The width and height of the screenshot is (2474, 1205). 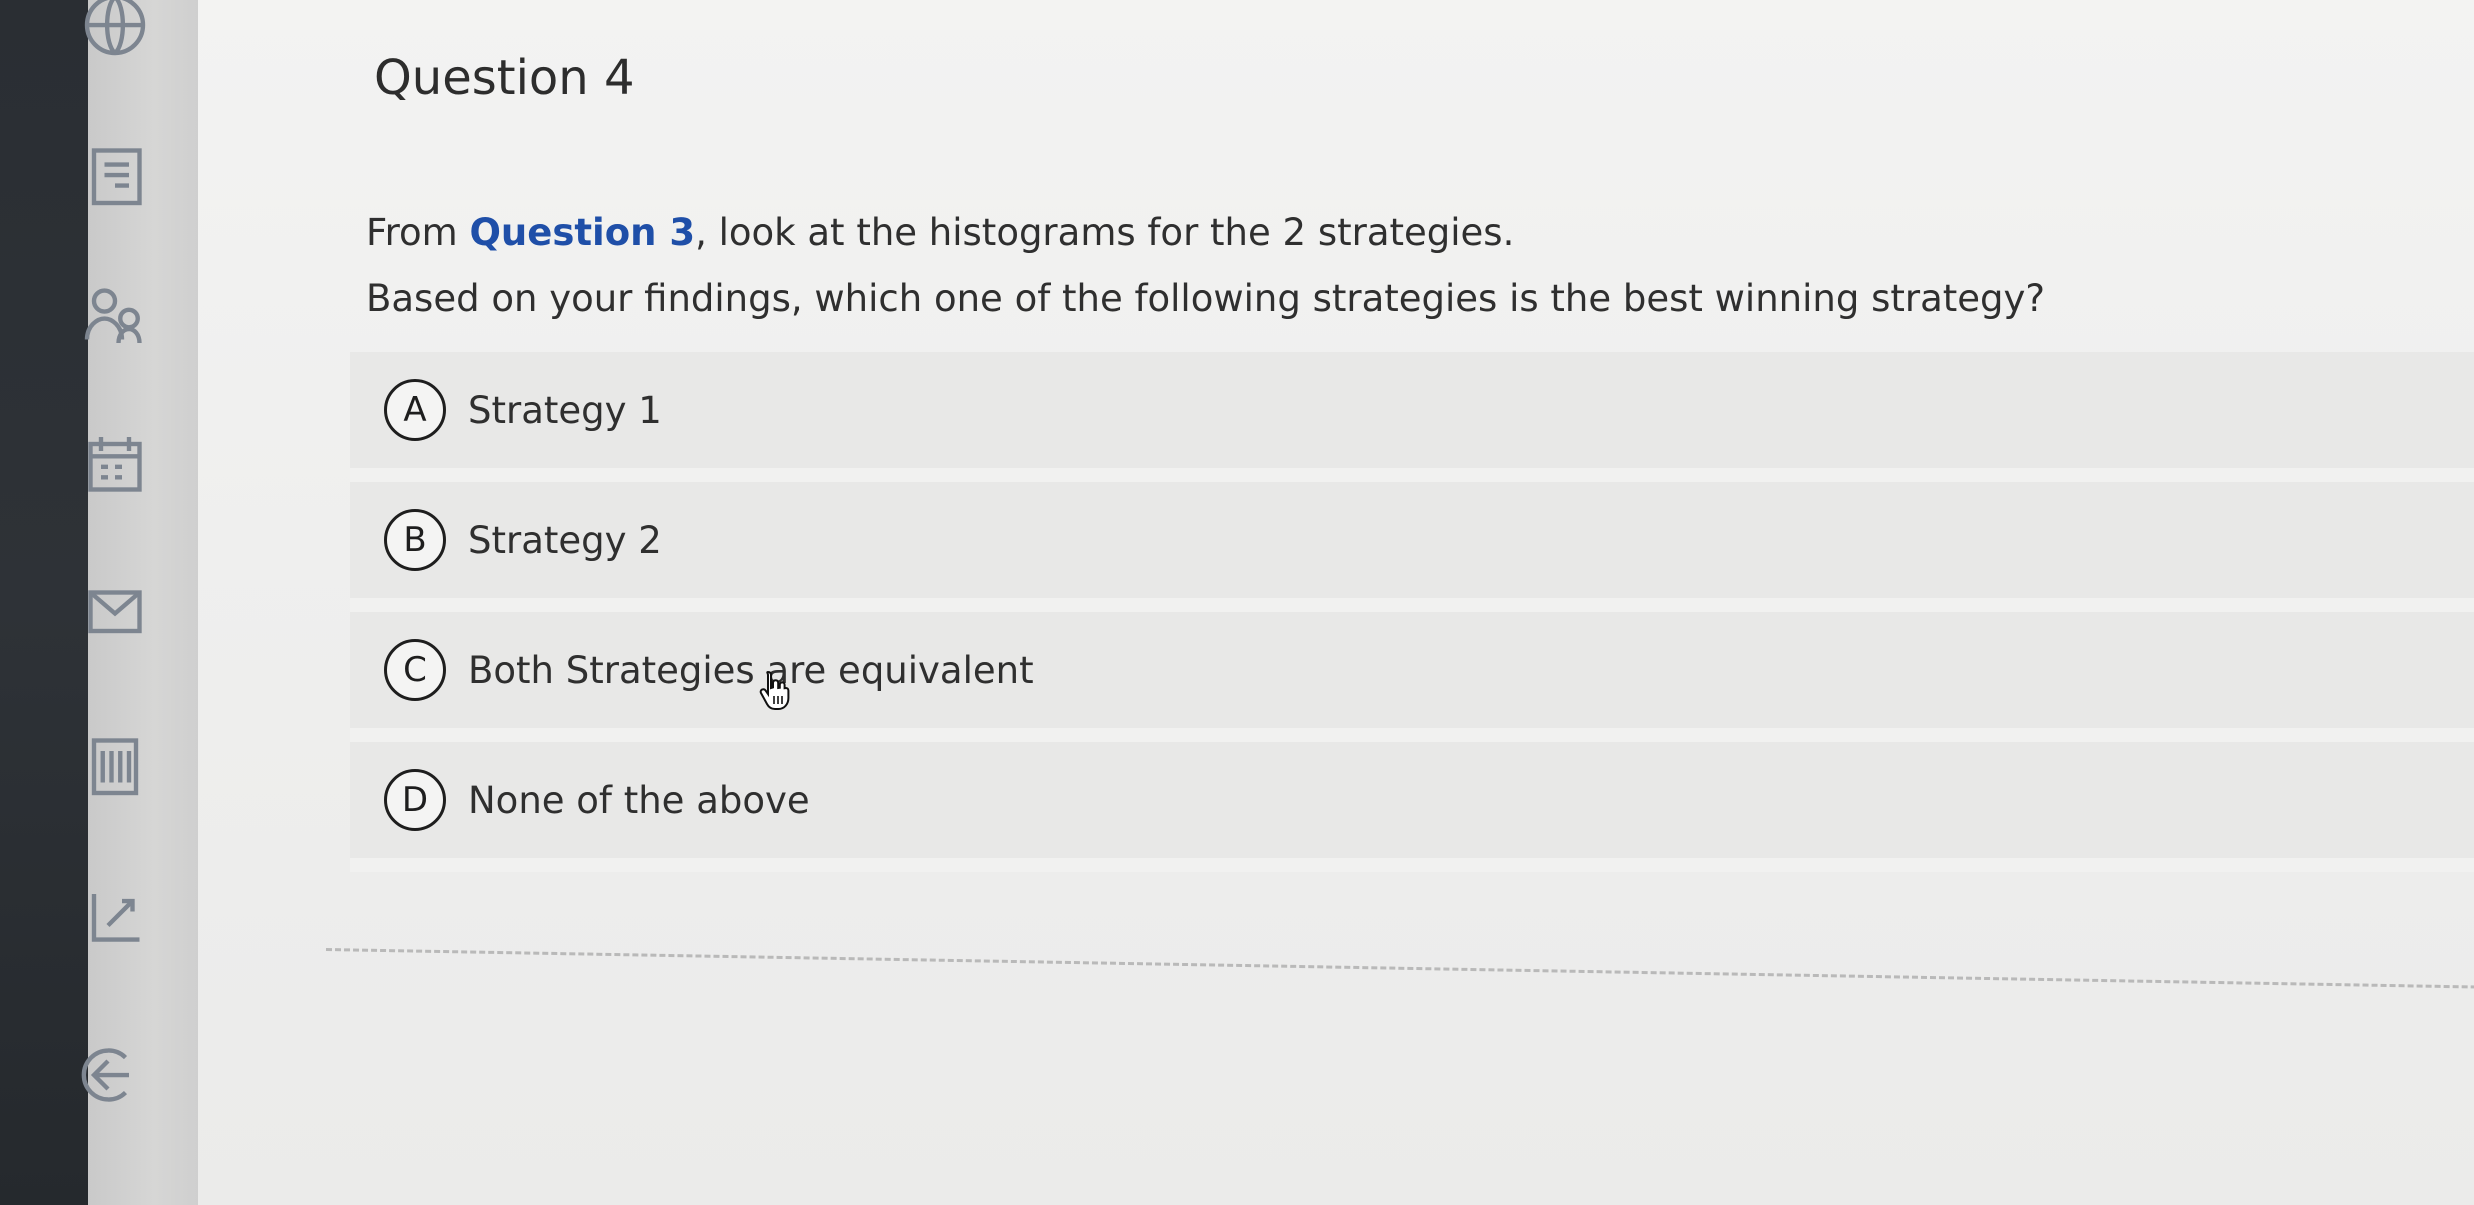 I want to click on option-a-label: Strategy 1, so click(x=565, y=410).